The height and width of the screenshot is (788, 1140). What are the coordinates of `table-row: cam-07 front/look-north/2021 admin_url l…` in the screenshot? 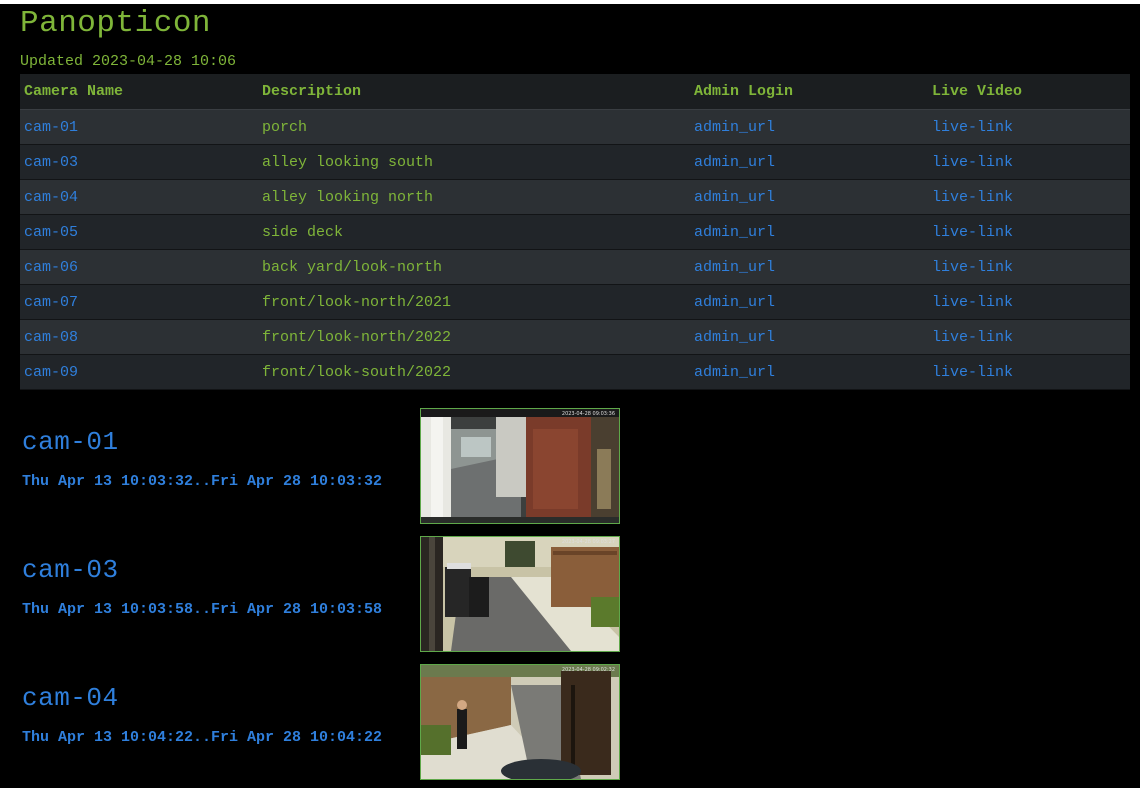 It's located at (575, 302).